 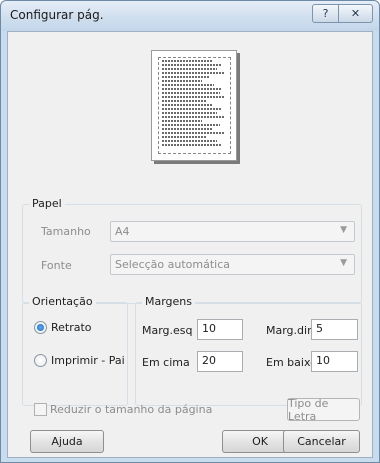 I want to click on margins-group-label: Margens, so click(x=169, y=301).